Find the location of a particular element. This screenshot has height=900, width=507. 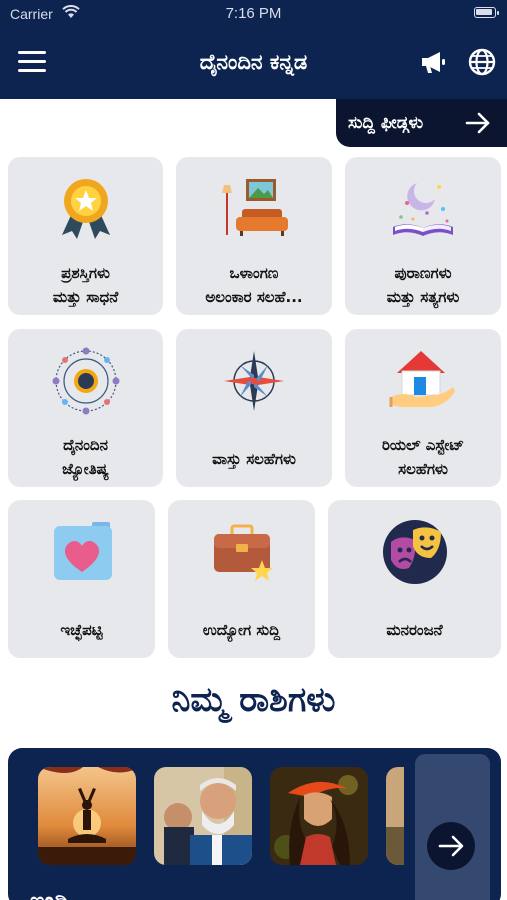

tile-job-news: ಉದ್ಯೋಗ ಸುದ್ದಿ is located at coordinates (241, 579).